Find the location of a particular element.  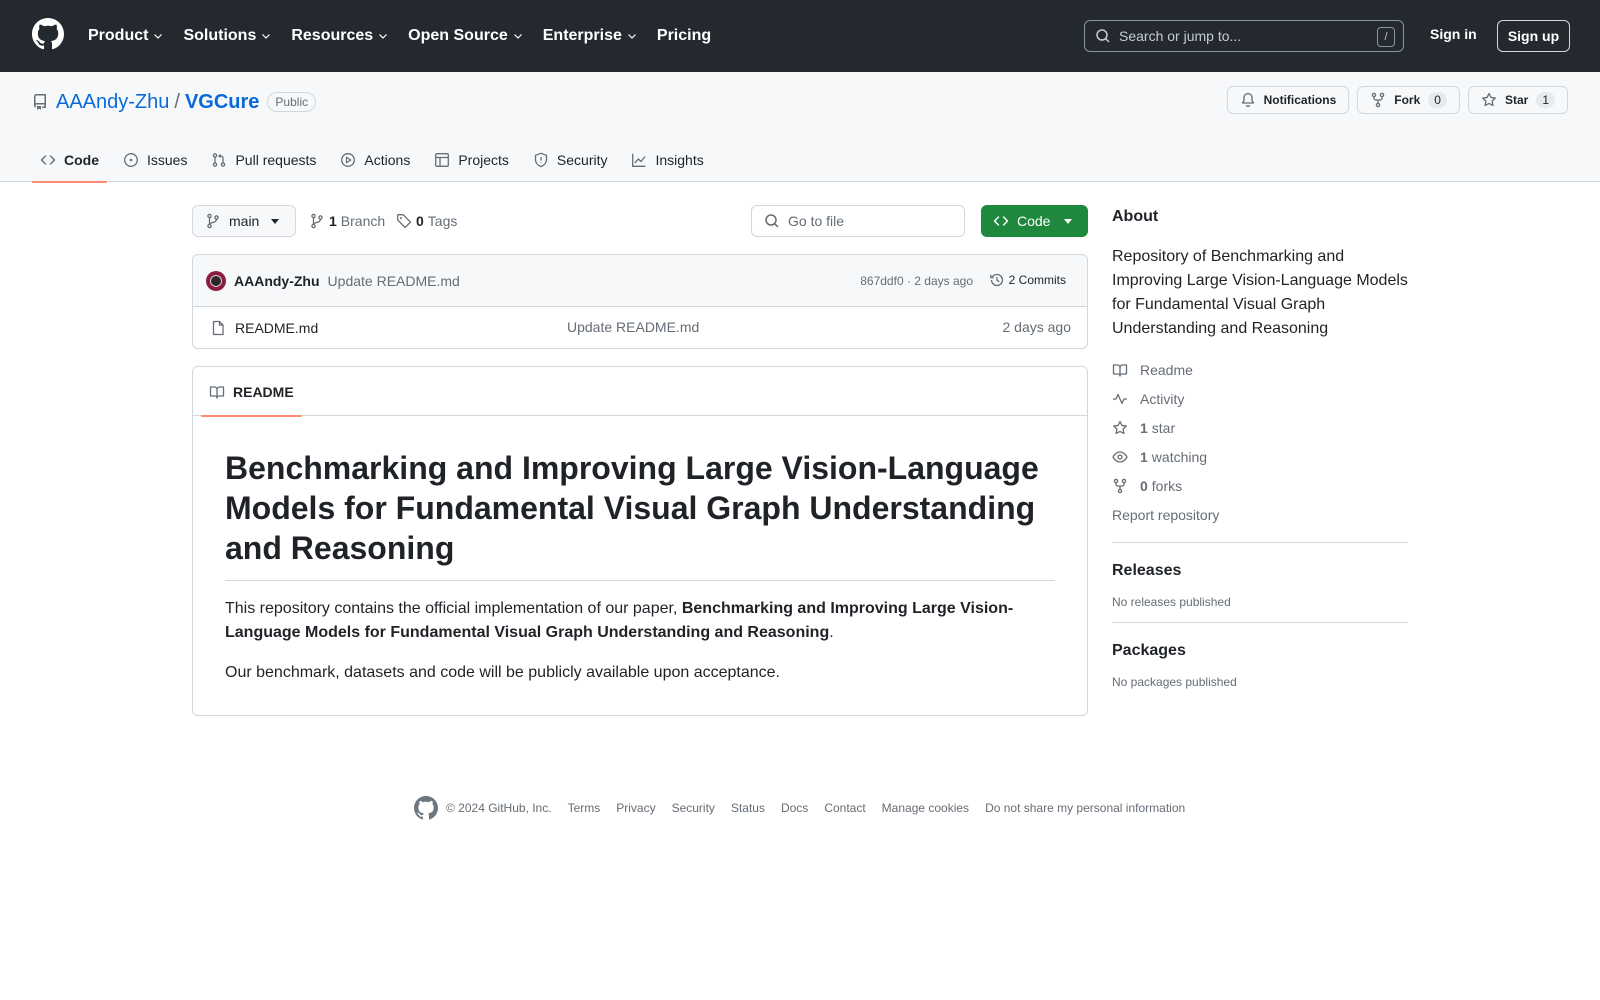

watching-label: watching is located at coordinates (1179, 456).